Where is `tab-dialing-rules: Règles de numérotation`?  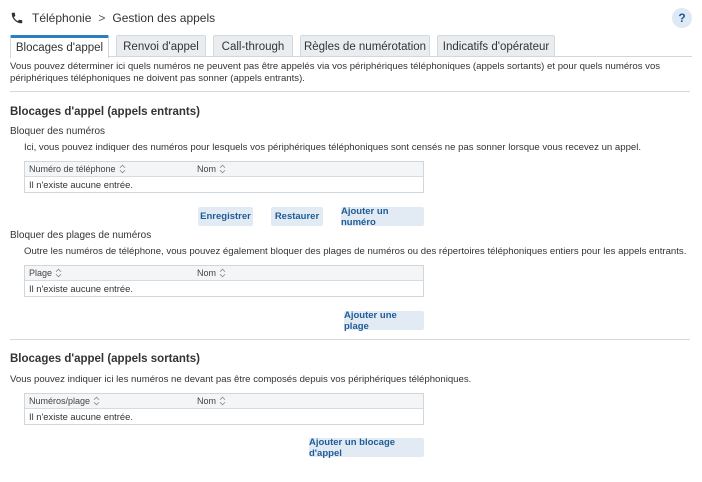 tab-dialing-rules: Règles de numérotation is located at coordinates (365, 46).